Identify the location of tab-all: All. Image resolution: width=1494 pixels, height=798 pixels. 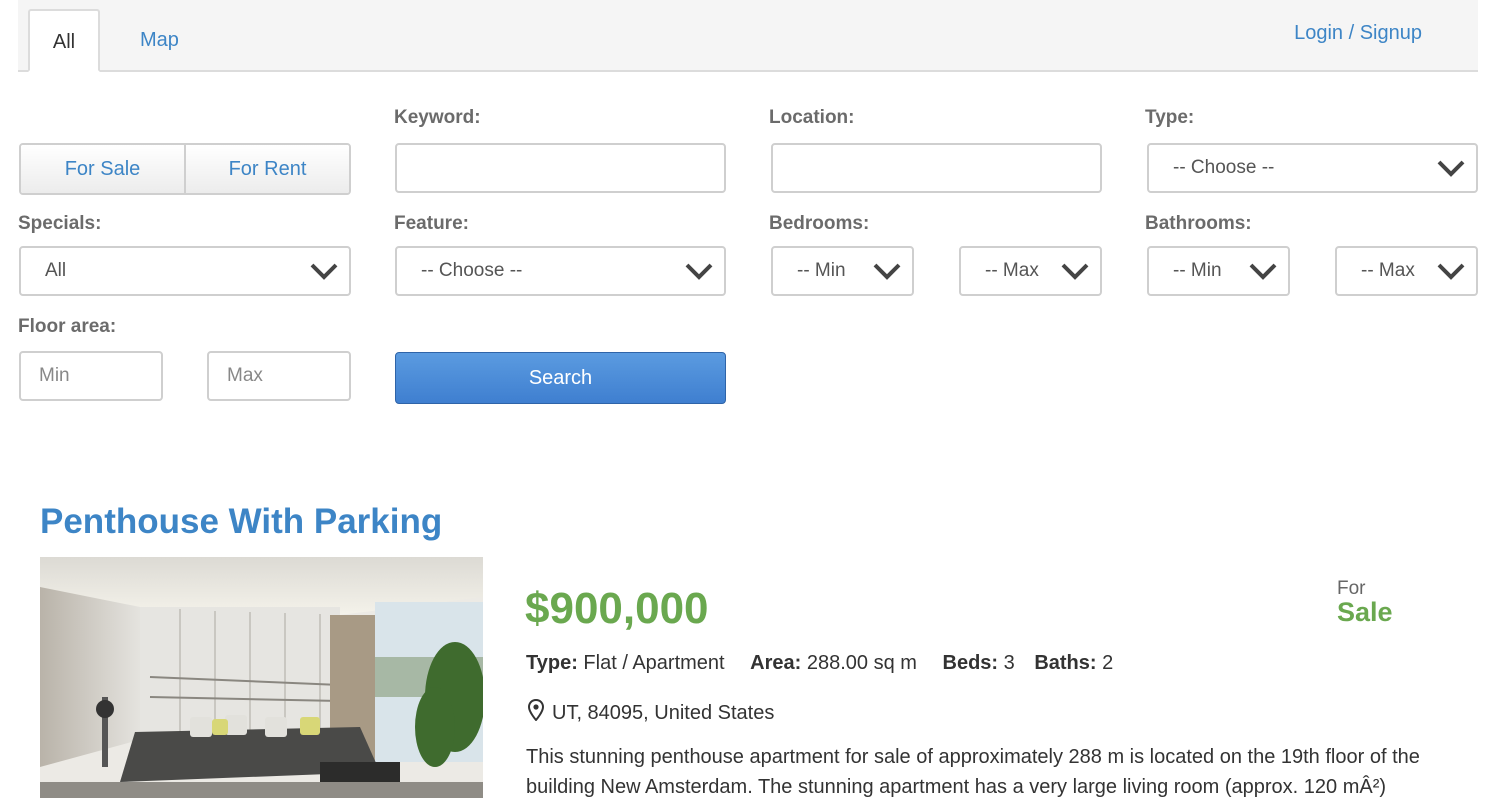
(64, 40).